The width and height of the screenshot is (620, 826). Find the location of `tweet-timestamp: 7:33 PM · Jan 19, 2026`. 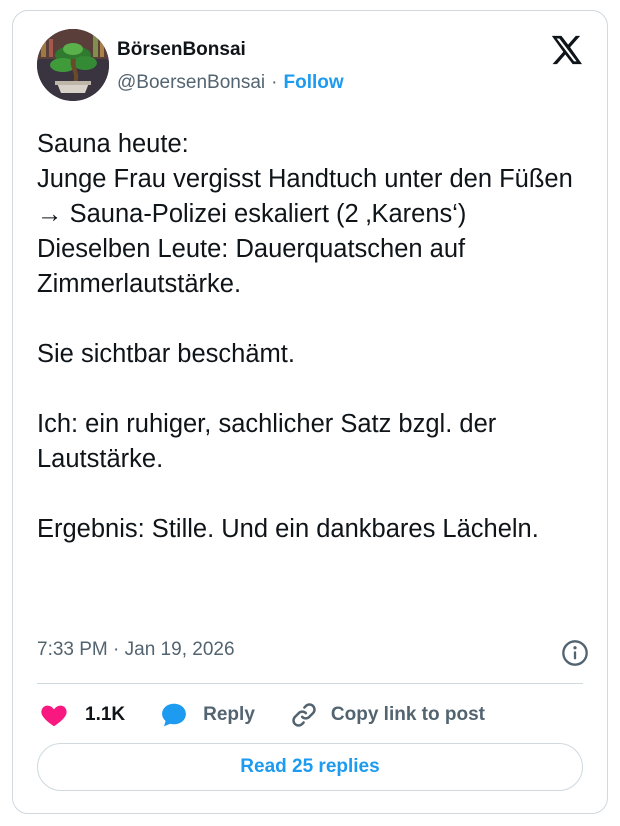

tweet-timestamp: 7:33 PM · Jan 19, 2026 is located at coordinates (136, 650).